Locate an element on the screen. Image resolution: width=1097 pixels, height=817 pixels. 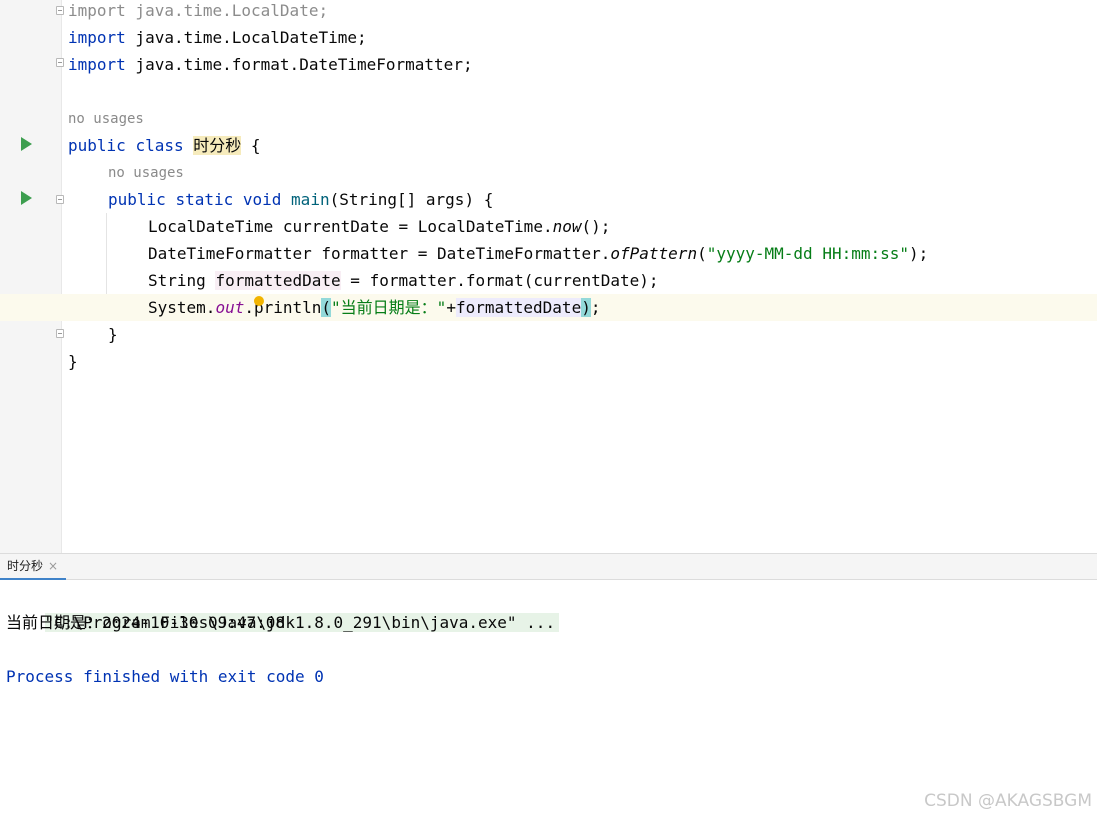
import-path: java.time.LocalDateTime; is located at coordinates (246, 37).